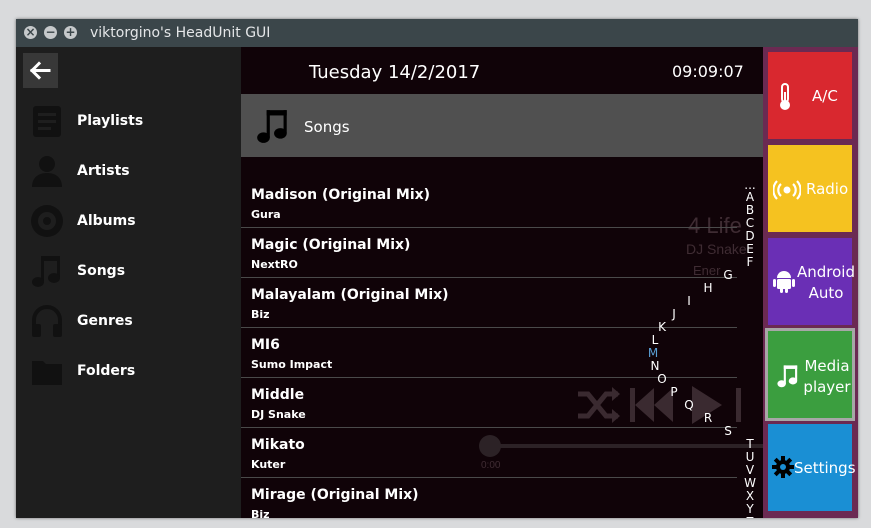 The image size is (871, 528). I want to click on sidebar-item-albums: Albums, so click(128, 222).